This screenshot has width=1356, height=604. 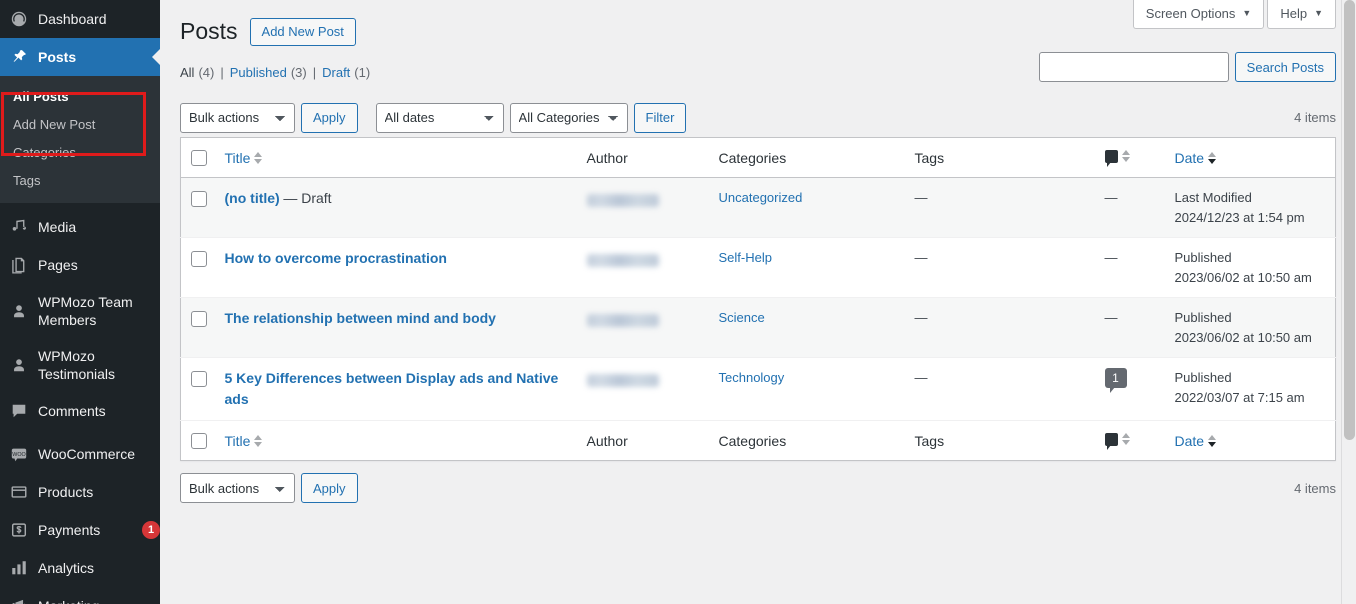 I want to click on add-new-post-button: Add New Post, so click(x=302, y=32).